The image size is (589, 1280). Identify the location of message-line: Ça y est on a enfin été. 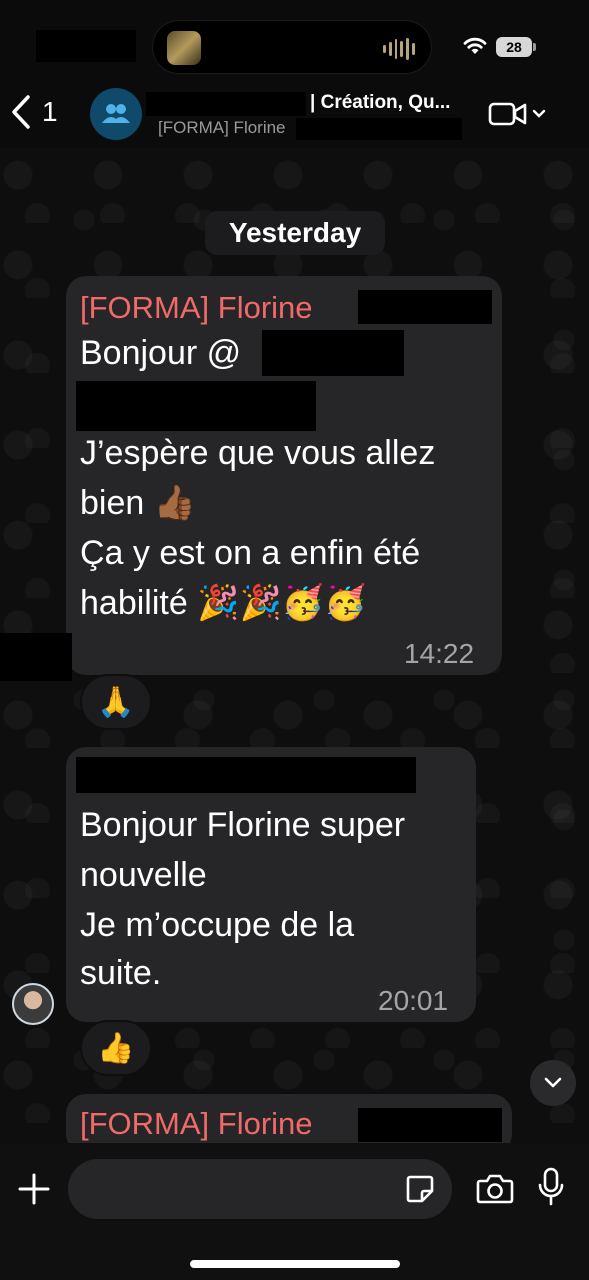
(250, 553).